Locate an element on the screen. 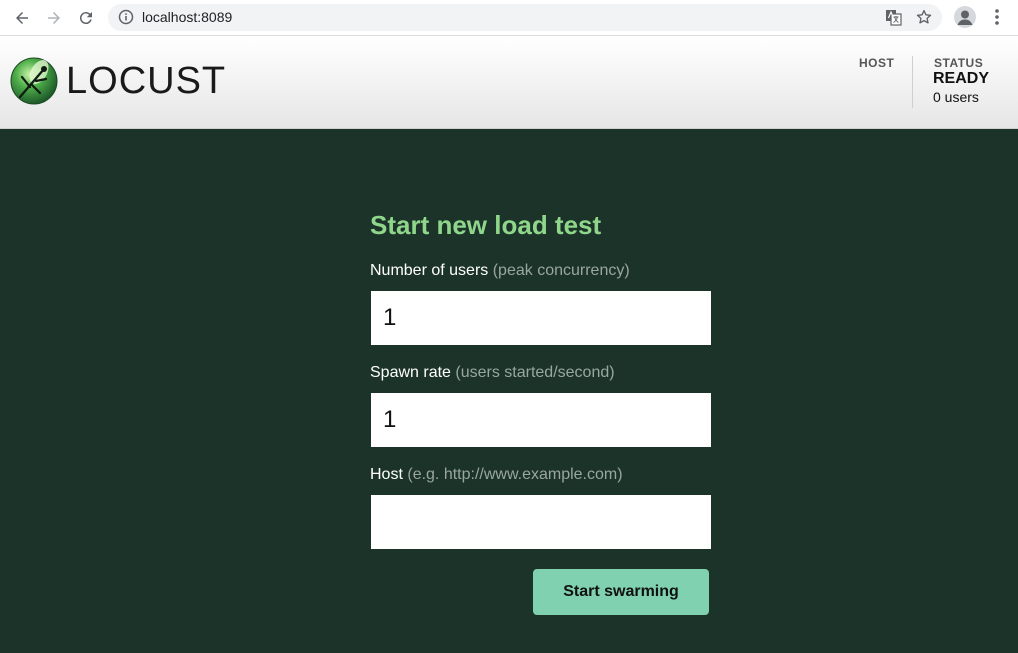 Image resolution: width=1018 pixels, height=653 pixels. users-field-label: Number of users (peak concurrency) is located at coordinates (500, 271).